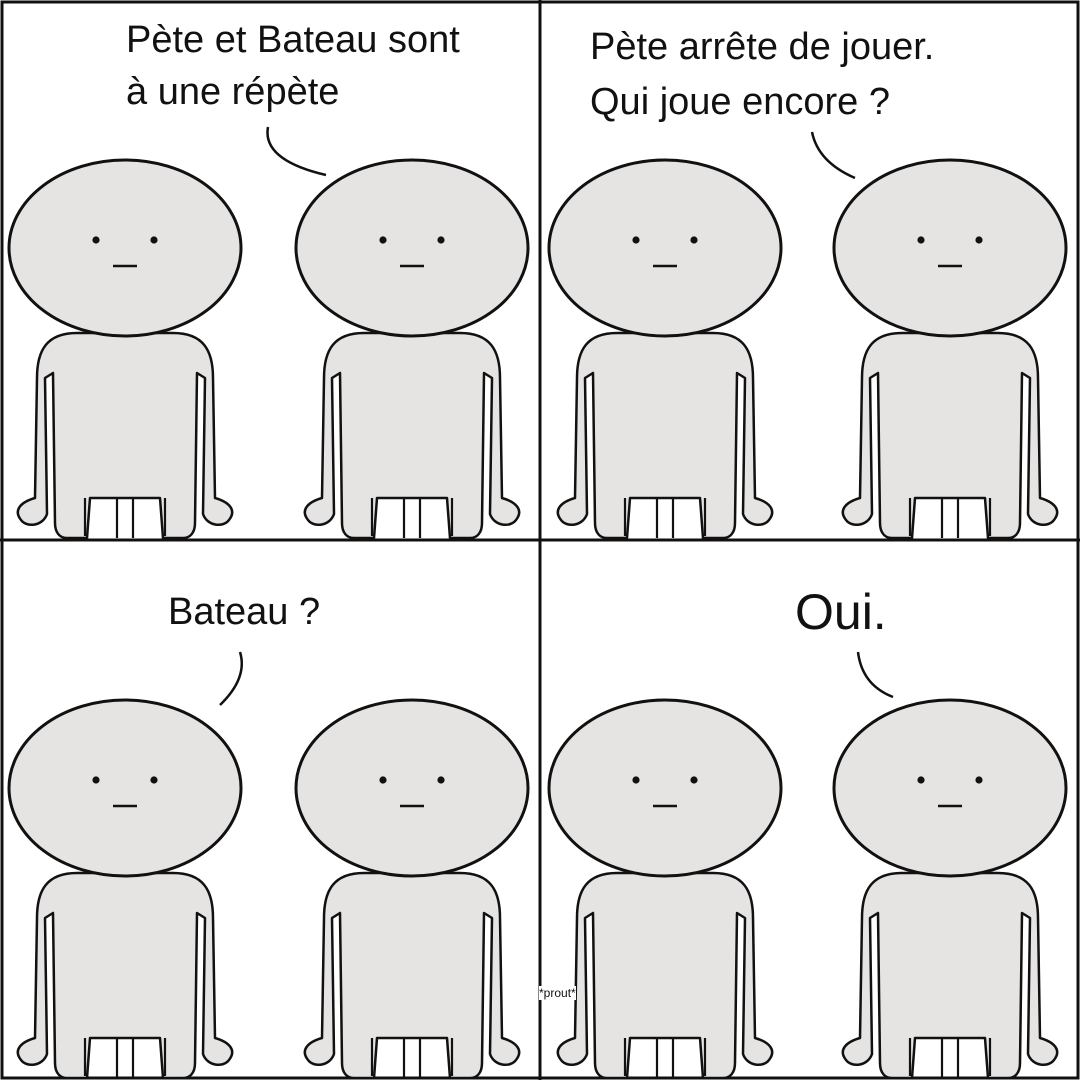 Image resolution: width=1080 pixels, height=1080 pixels. What do you see at coordinates (293, 40) in the screenshot?
I see `caption-line: Pète et Bateau sont` at bounding box center [293, 40].